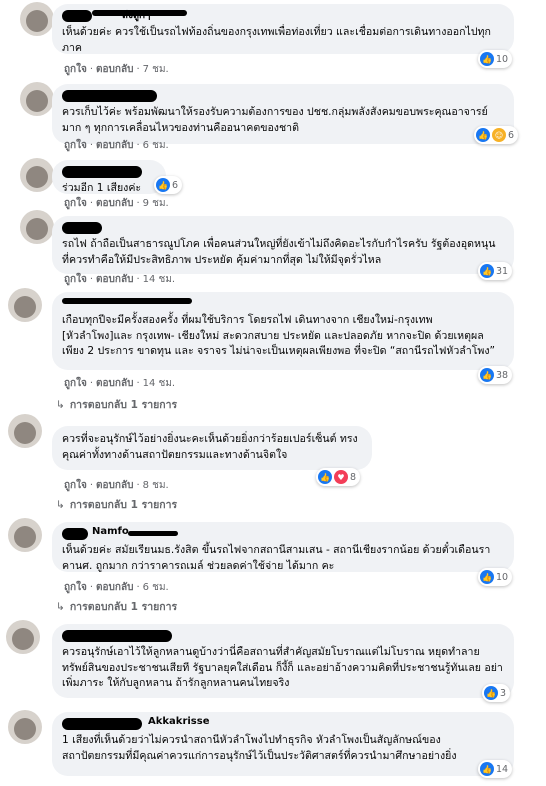 The width and height of the screenshot is (546, 786). What do you see at coordinates (502, 769) in the screenshot?
I see `reaction-count: 14` at bounding box center [502, 769].